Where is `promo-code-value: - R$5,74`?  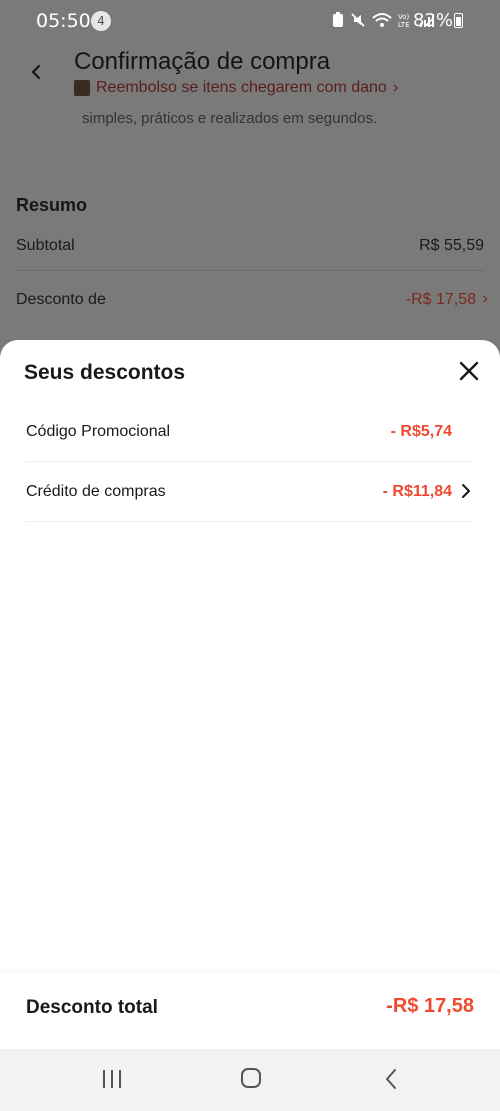
promo-code-value: - R$5,74 is located at coordinates (421, 431).